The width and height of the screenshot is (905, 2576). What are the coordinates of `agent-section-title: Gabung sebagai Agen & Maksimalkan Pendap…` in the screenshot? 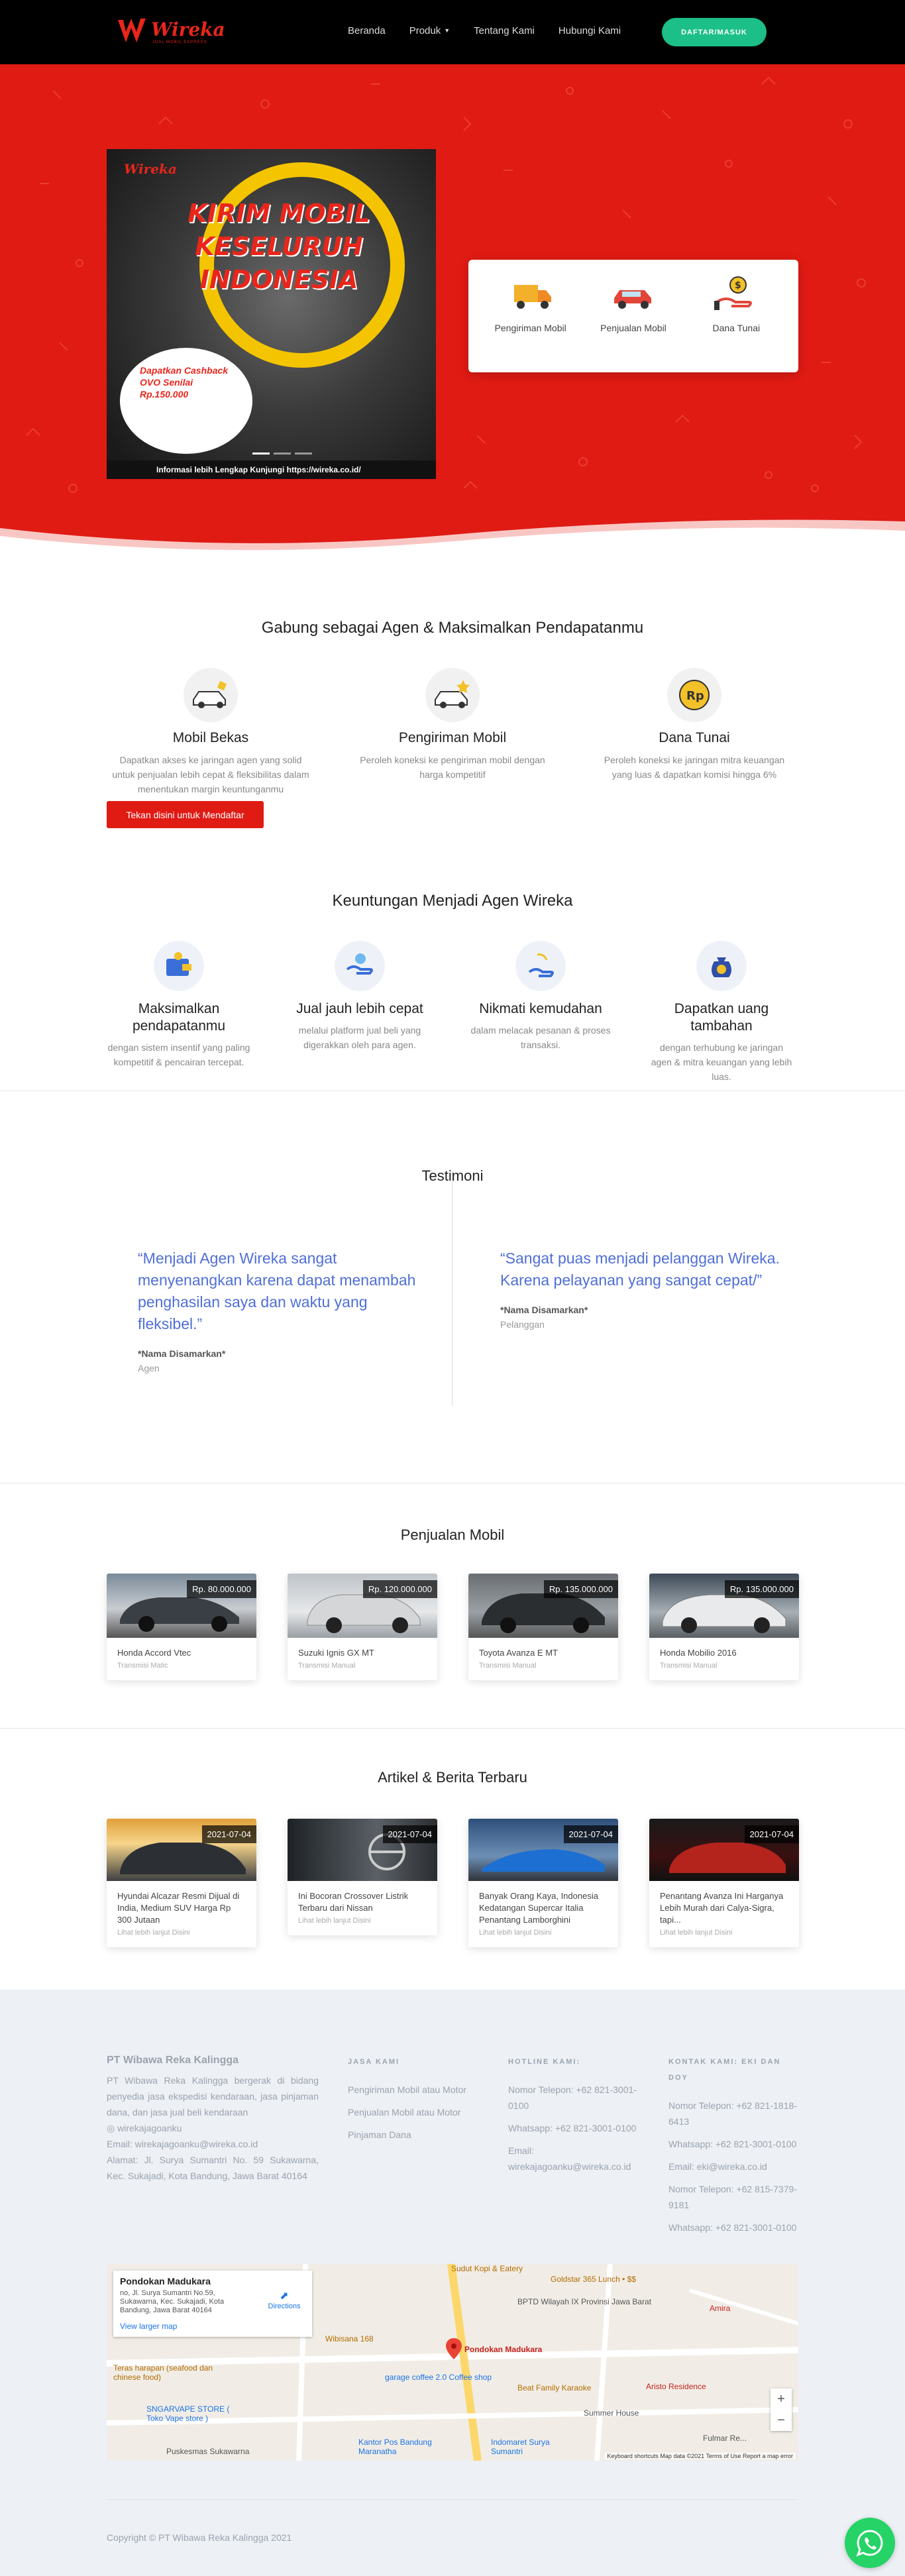 It's located at (452, 628).